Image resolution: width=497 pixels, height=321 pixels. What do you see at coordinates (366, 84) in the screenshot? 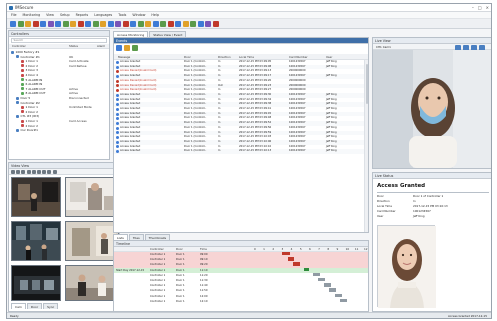
I see `events-scroll-thumb` at bounding box center [366, 84].